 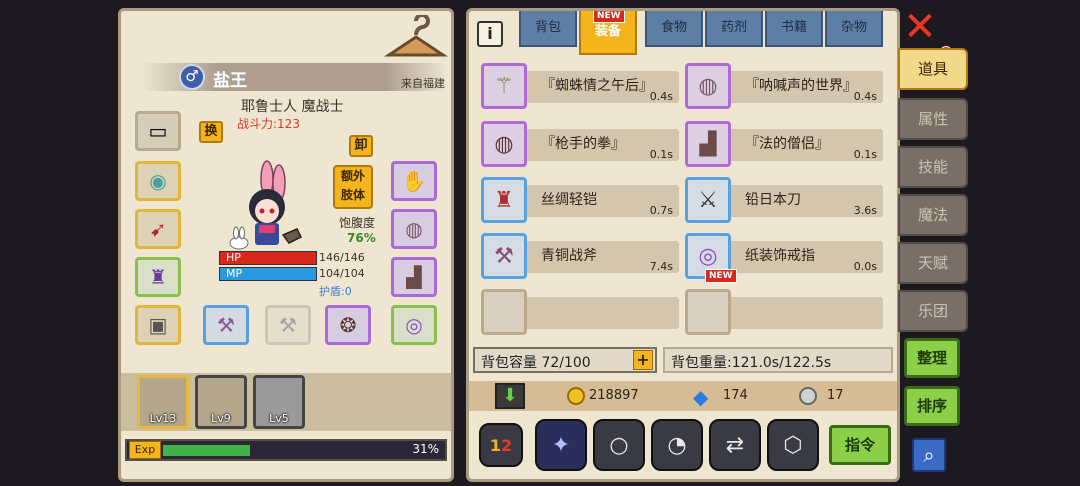 I want to click on hp-value: 146/146, so click(x=342, y=257).